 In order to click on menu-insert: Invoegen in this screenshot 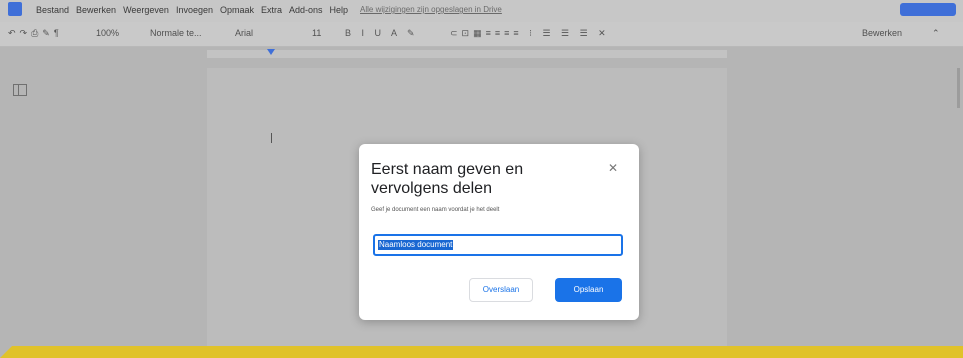, I will do `click(194, 10)`.